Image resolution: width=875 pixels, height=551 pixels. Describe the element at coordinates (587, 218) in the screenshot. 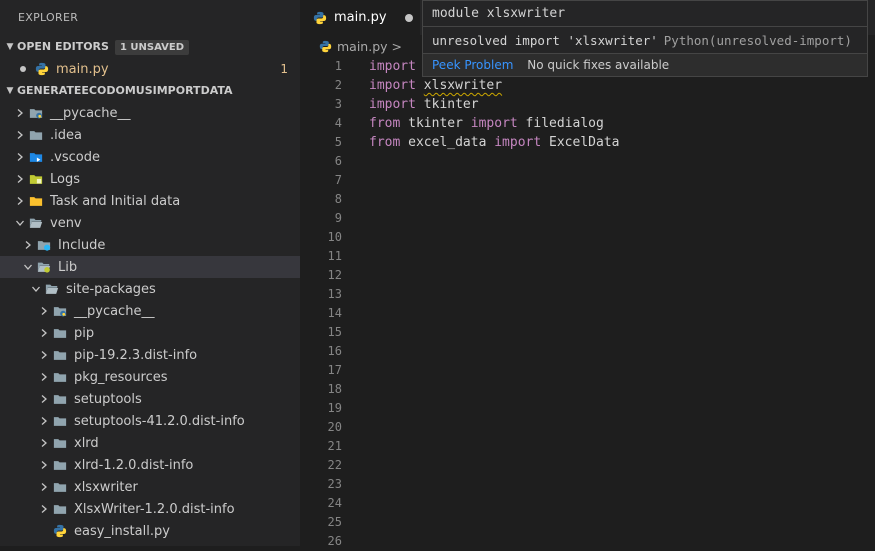

I see `code-line: 9` at that location.